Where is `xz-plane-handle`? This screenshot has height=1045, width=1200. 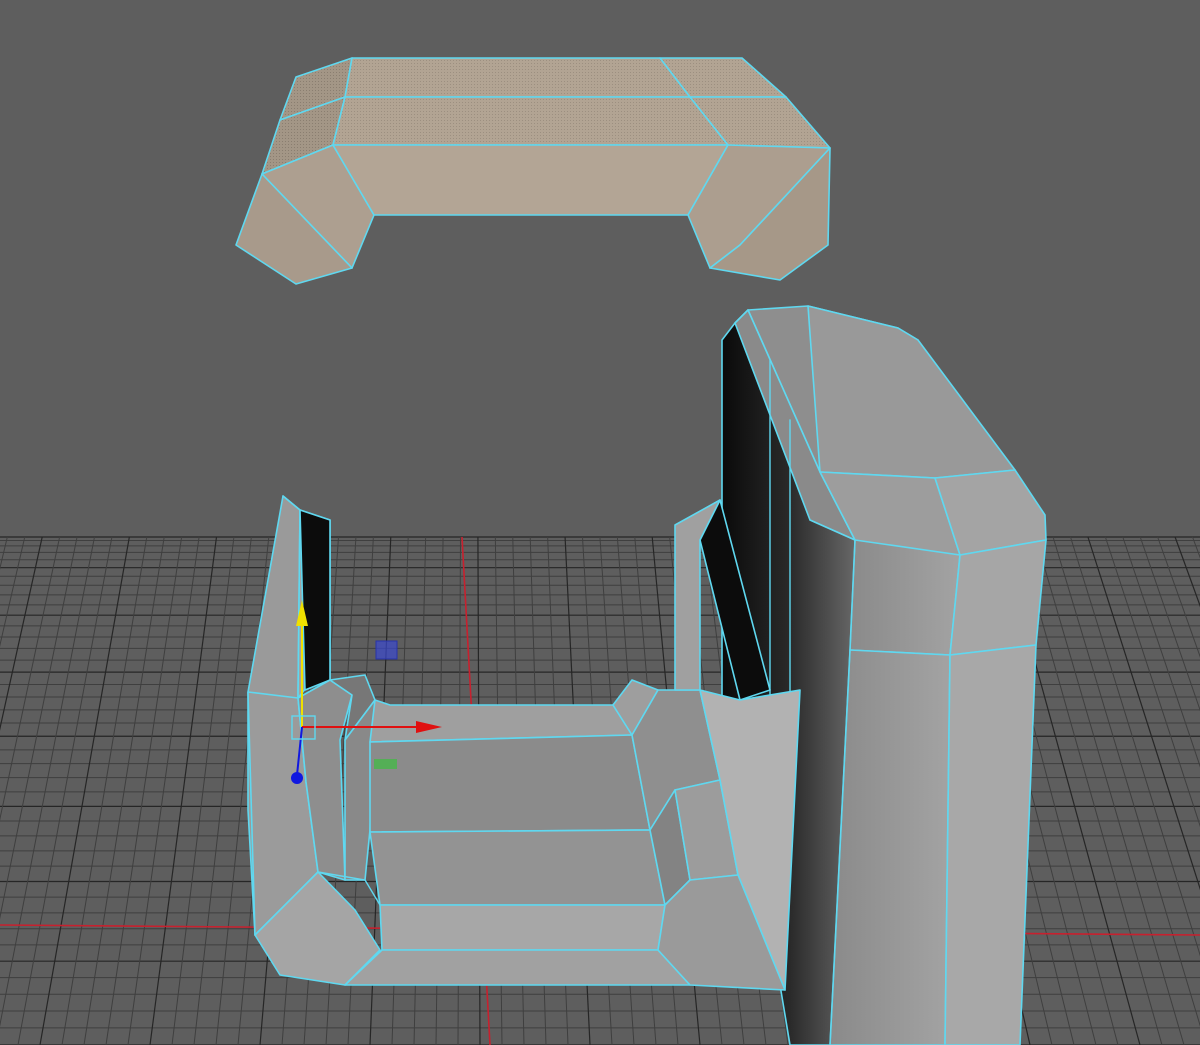
xz-plane-handle is located at coordinates (385, 764).